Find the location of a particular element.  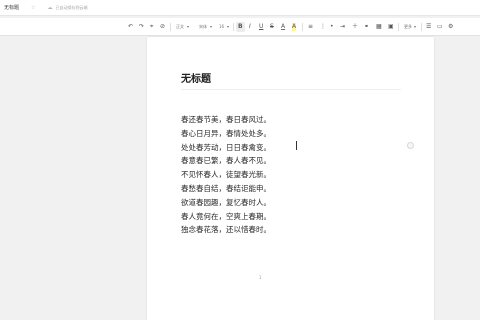

outline-icon: ☰ is located at coordinates (428, 27).